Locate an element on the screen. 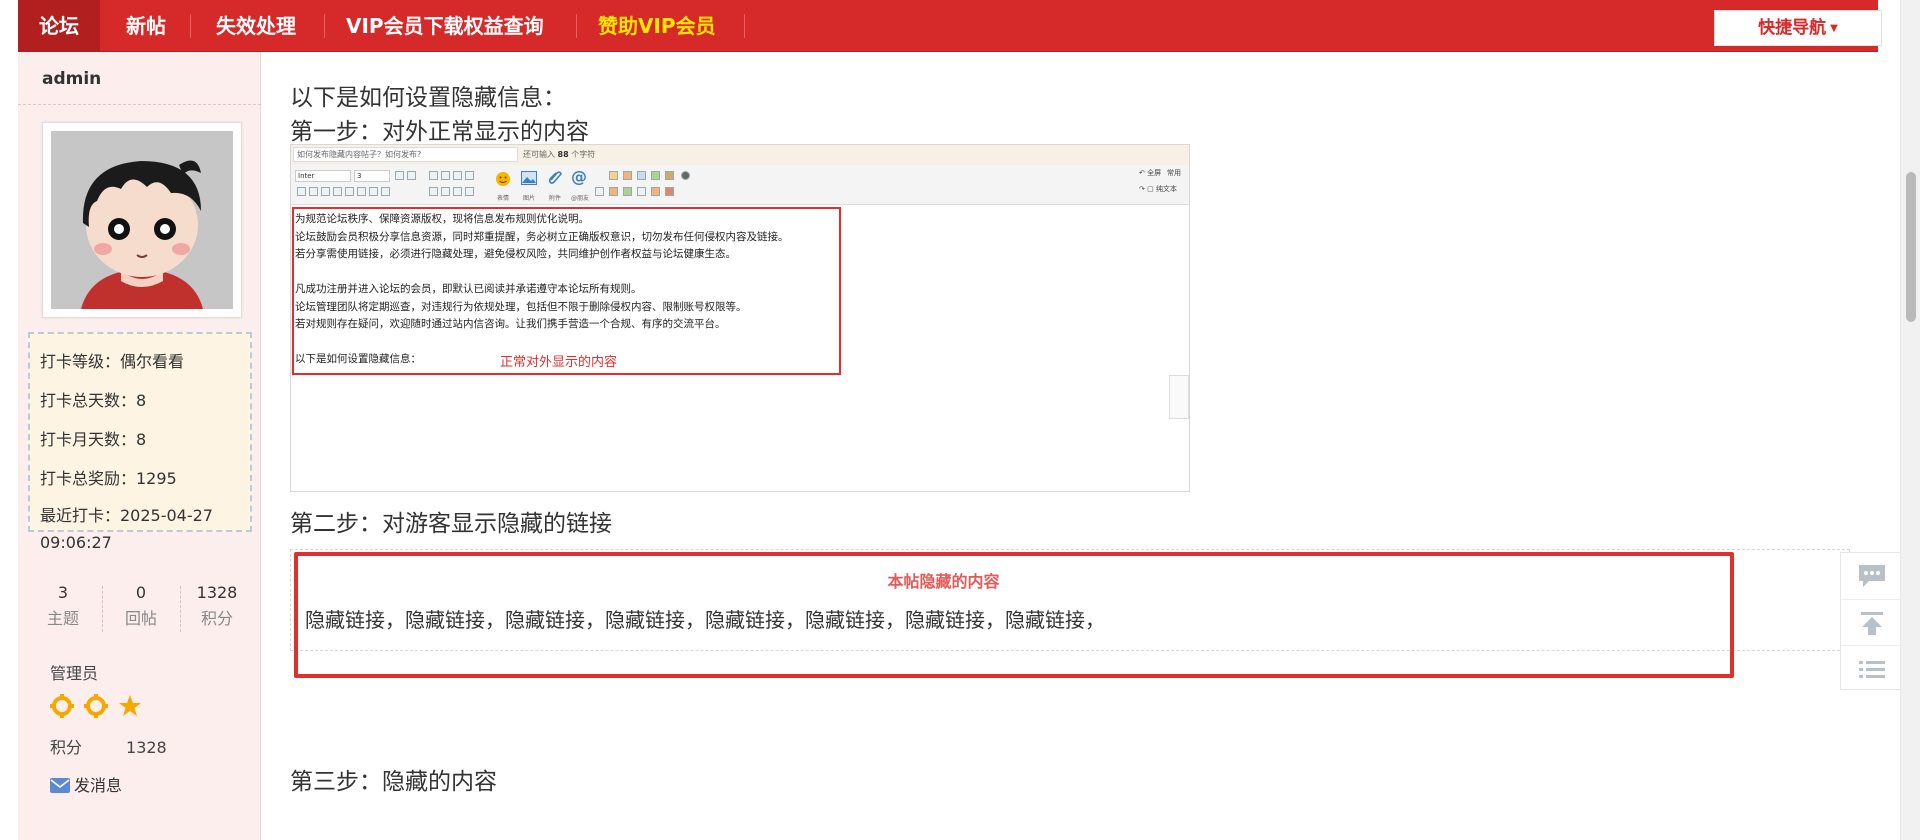  step1-heading: 第一步：对外正常显示的内容 is located at coordinates (439, 132).